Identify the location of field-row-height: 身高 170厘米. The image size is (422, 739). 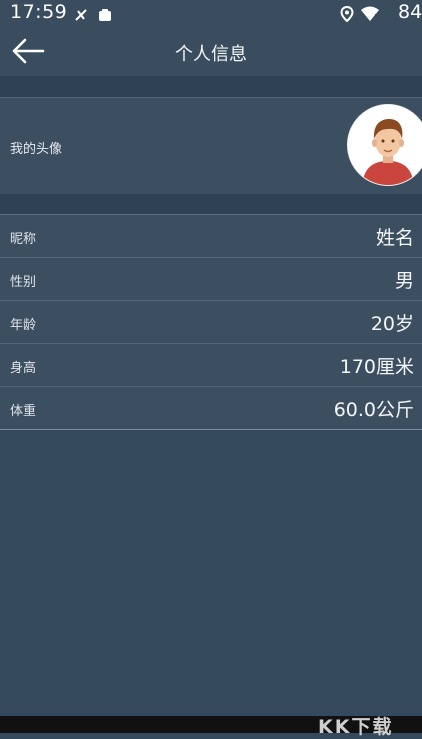
(211, 365).